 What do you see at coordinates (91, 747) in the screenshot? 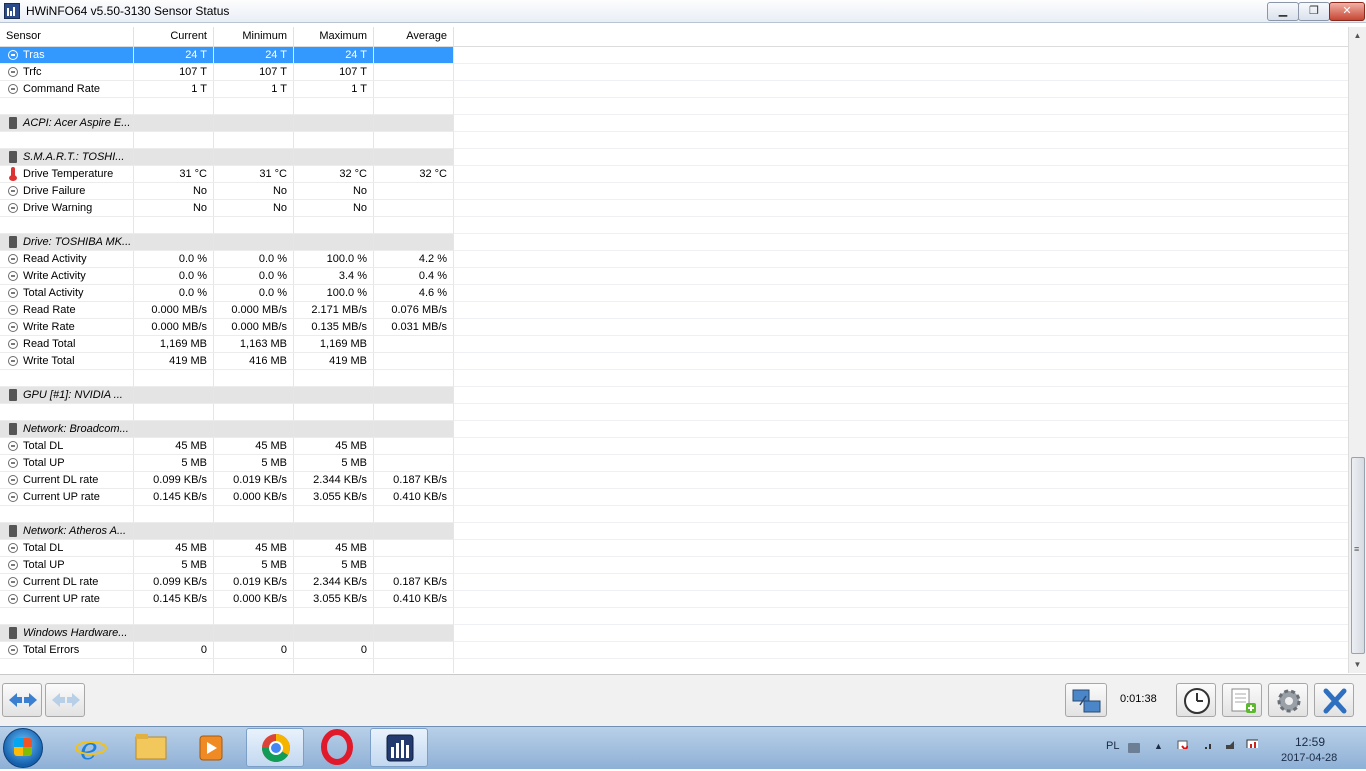
I see `taskbar-internet-explorer: e` at bounding box center [91, 747].